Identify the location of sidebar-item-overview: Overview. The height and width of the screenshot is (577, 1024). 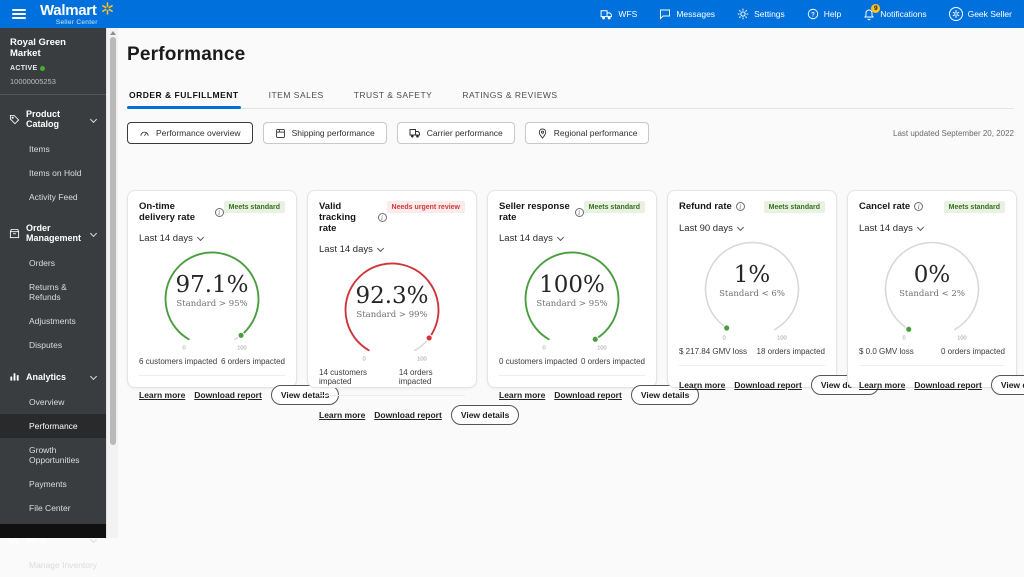
(53, 402).